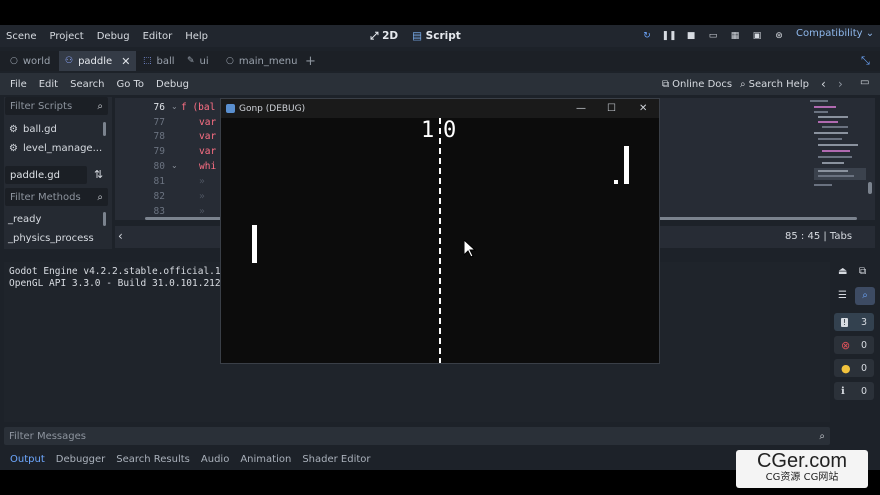 The width and height of the screenshot is (880, 495). Describe the element at coordinates (230, 108) in the screenshot. I see `godot-app-icon` at that location.